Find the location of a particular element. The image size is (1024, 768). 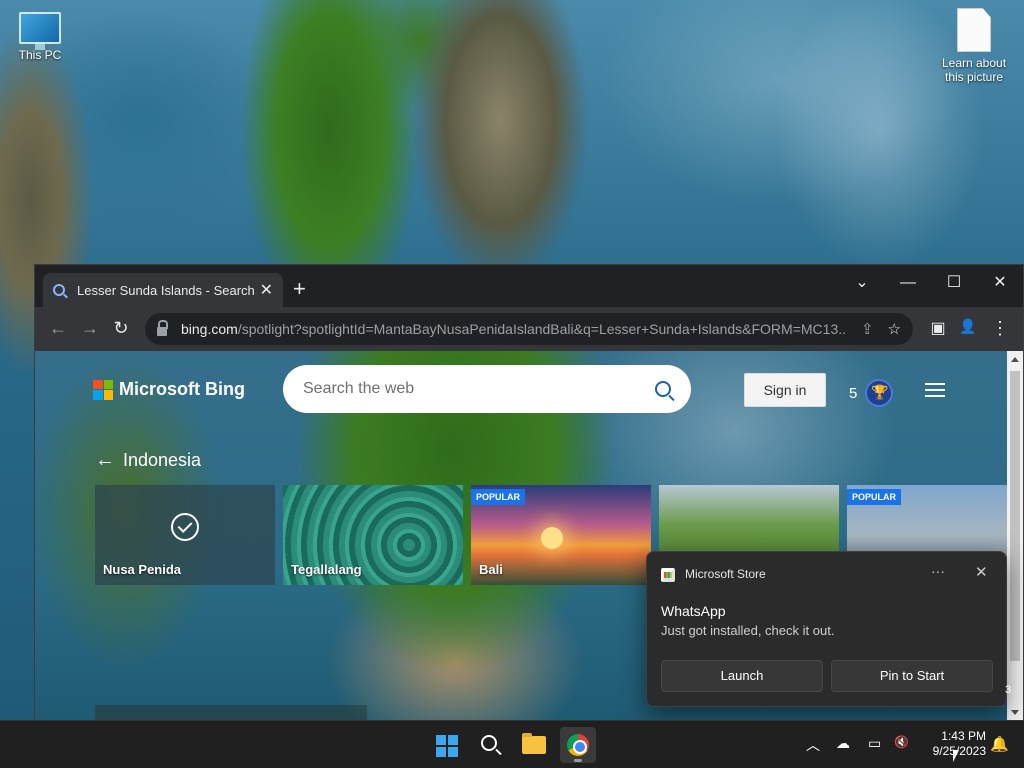

url-host: bing.com is located at coordinates (209, 329).